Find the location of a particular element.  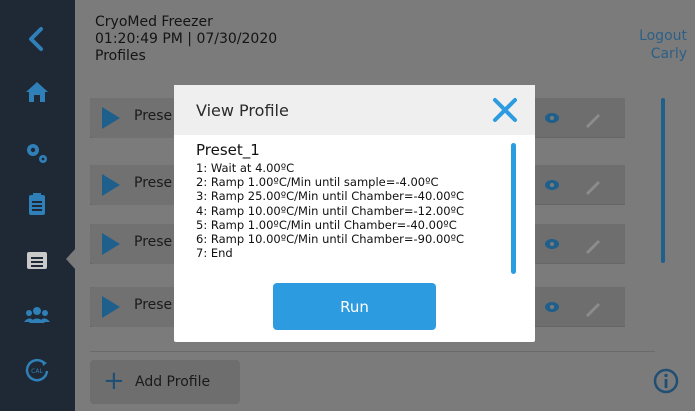

profile-step: 1: Wait at 4.00ºC is located at coordinates (245, 168).